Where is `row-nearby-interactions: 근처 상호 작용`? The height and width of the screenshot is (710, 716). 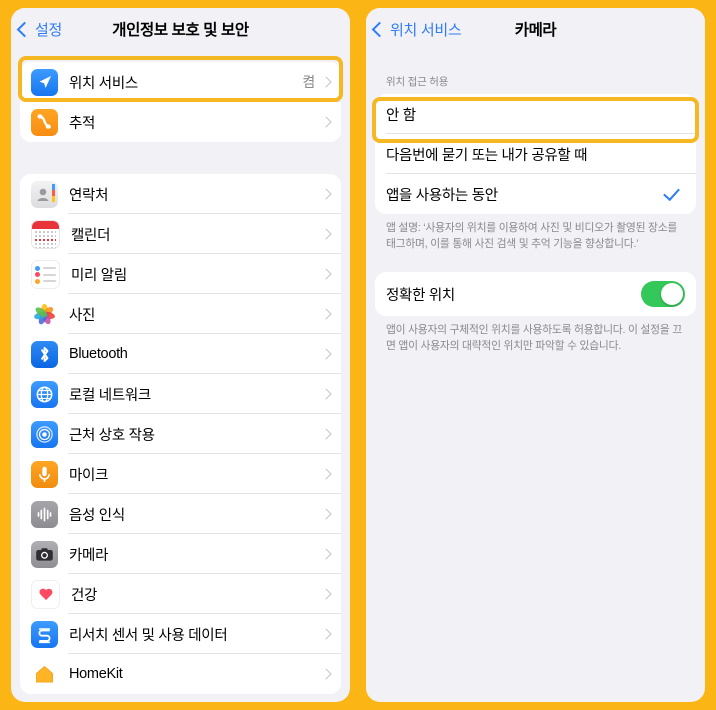
row-nearby-interactions: 근처 상호 작용 is located at coordinates (180, 434).